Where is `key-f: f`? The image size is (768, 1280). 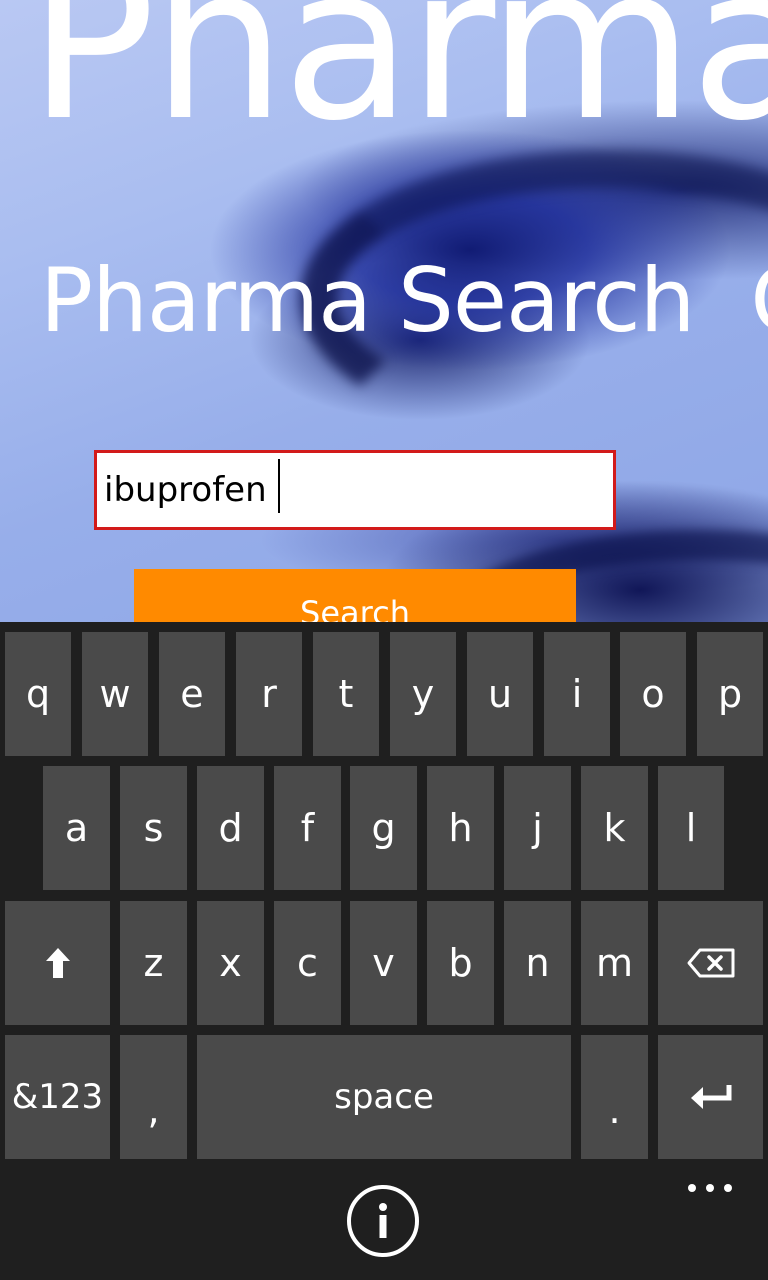 key-f: f is located at coordinates (307, 828).